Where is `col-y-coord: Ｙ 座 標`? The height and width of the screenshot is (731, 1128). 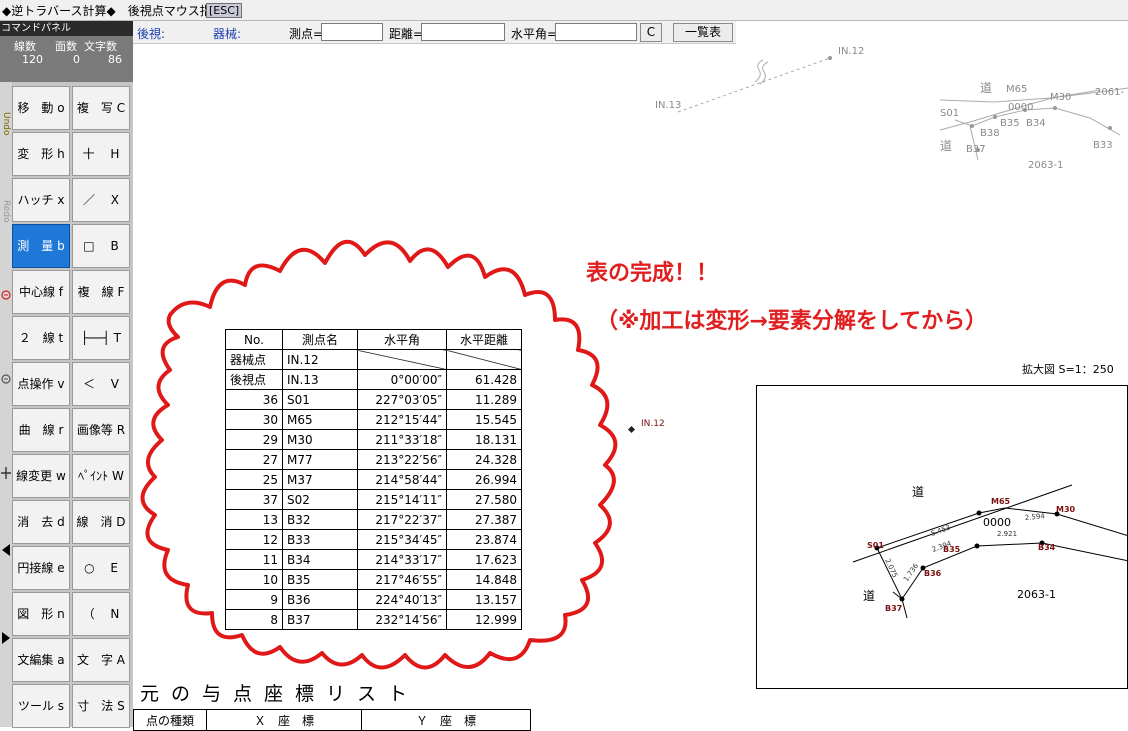 col-y-coord: Ｙ 座 標 is located at coordinates (446, 720).